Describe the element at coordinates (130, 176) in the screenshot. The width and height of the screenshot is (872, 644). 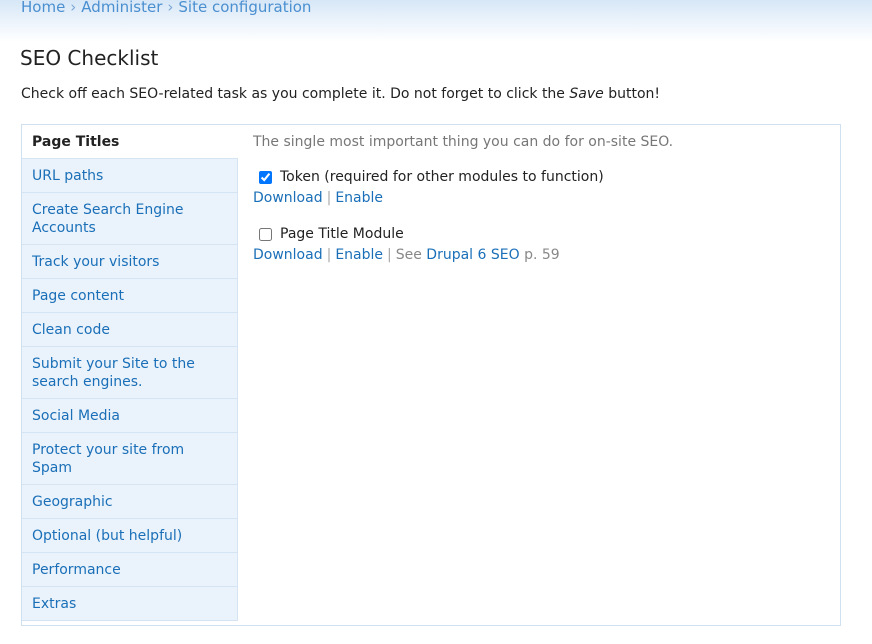
I see `tab-url-paths: URL paths` at that location.